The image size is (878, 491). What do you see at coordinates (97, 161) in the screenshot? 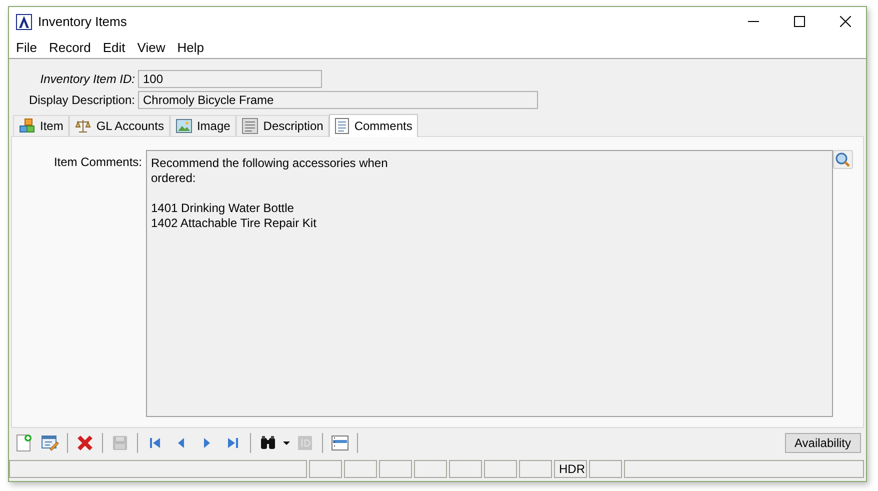
I see `field-label: Item Comments:` at bounding box center [97, 161].